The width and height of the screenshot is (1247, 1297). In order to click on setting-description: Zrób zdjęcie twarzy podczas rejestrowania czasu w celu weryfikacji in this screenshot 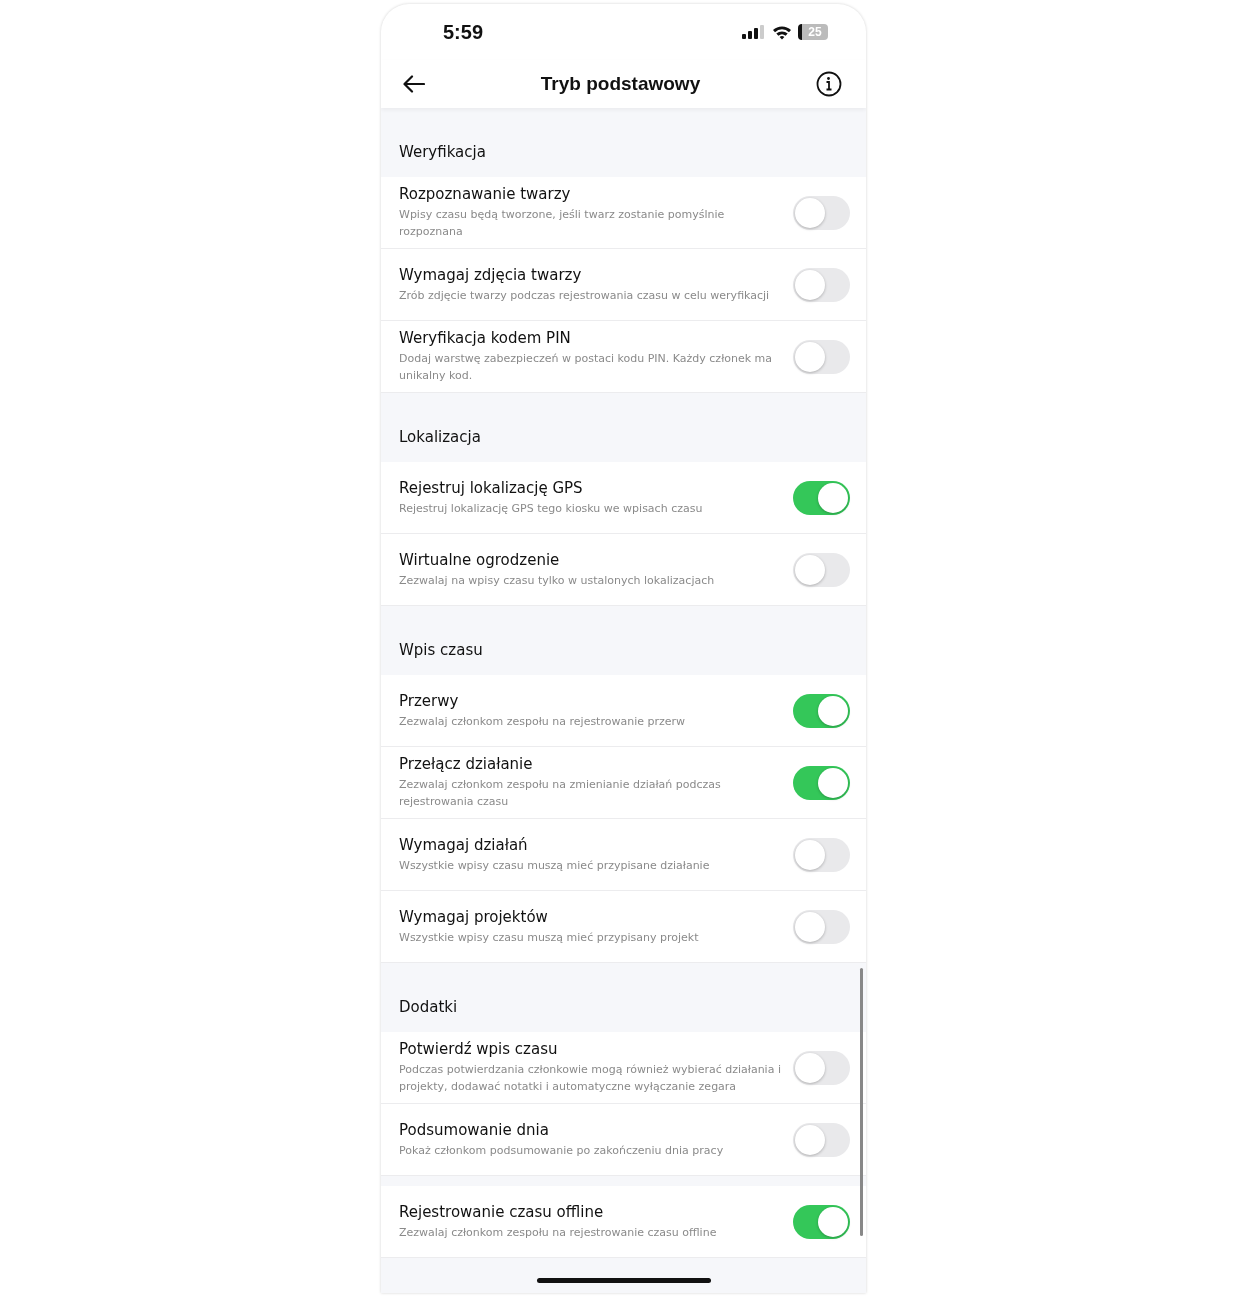, I will do `click(585, 295)`.